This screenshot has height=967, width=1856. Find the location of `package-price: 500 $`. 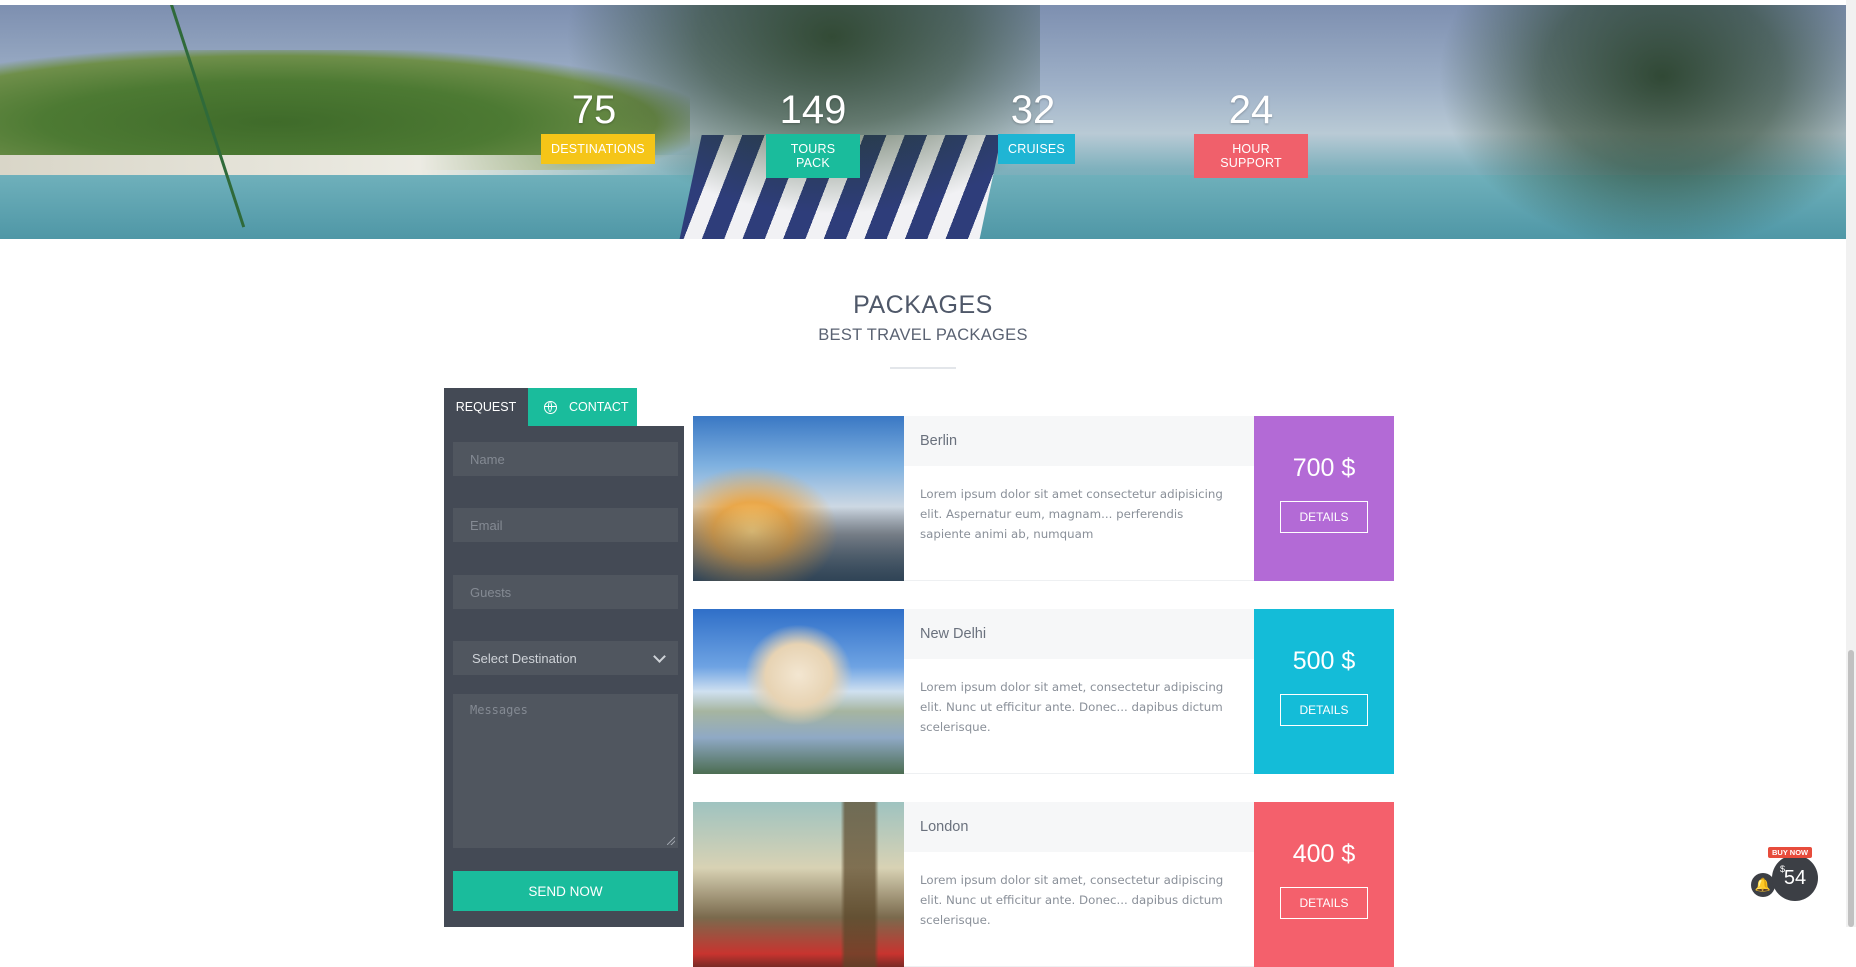

package-price: 500 $ is located at coordinates (1324, 661).